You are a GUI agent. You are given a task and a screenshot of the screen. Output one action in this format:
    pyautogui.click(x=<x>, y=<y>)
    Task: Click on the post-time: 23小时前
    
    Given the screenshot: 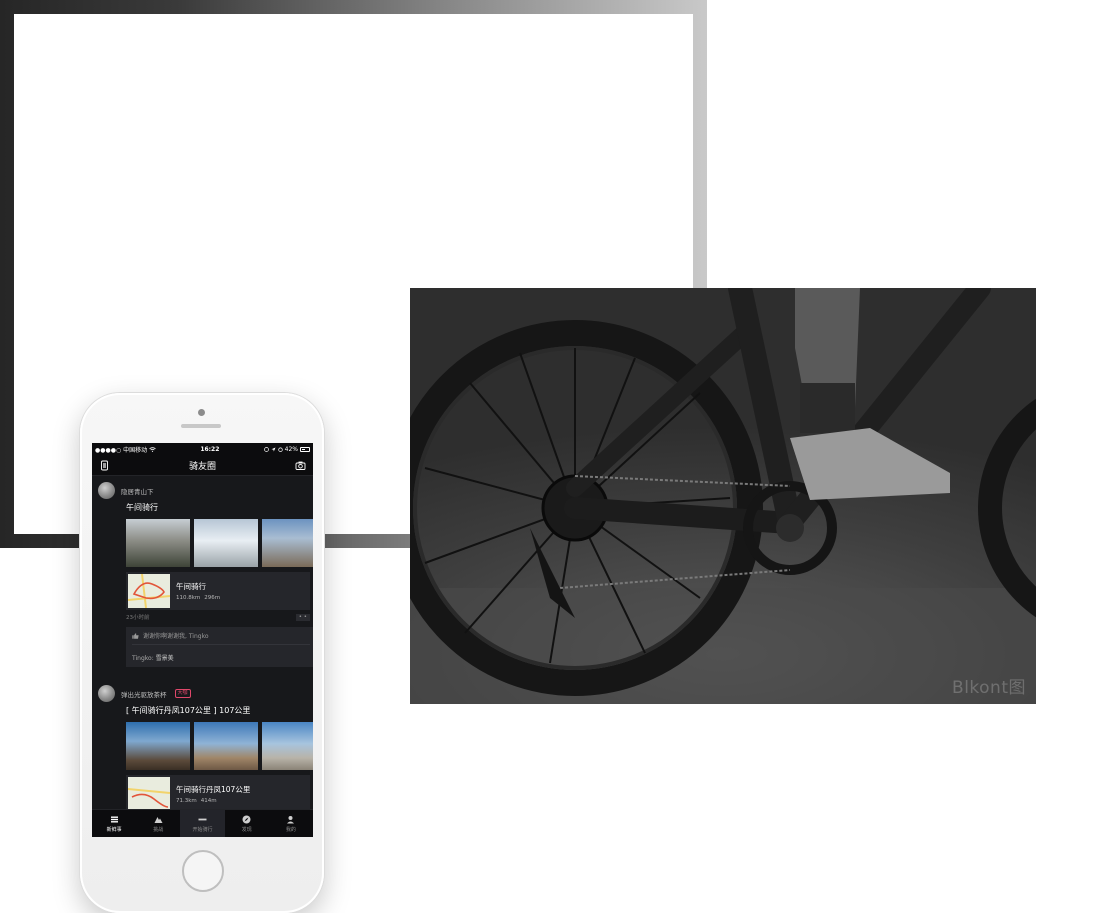 What is the action you would take?
    pyautogui.click(x=138, y=618)
    